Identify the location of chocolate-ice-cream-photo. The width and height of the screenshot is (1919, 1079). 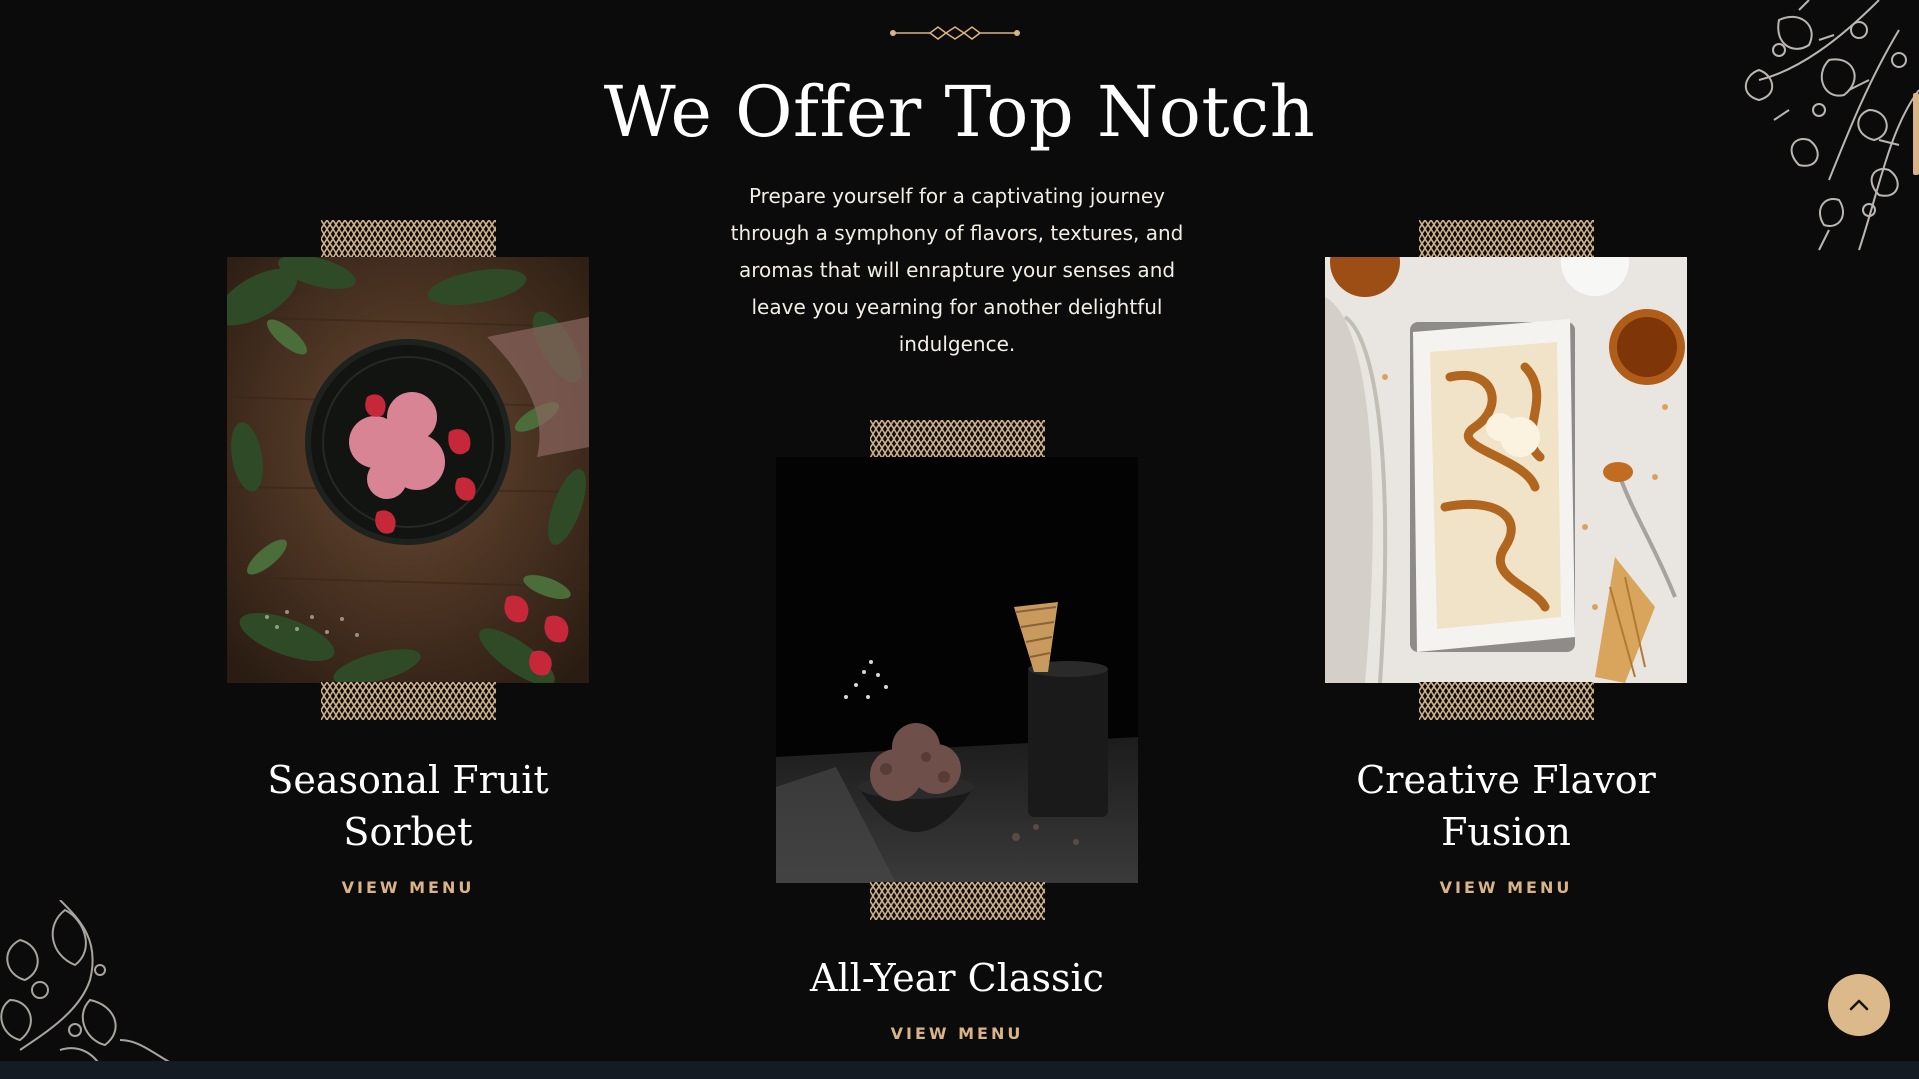
(957, 670).